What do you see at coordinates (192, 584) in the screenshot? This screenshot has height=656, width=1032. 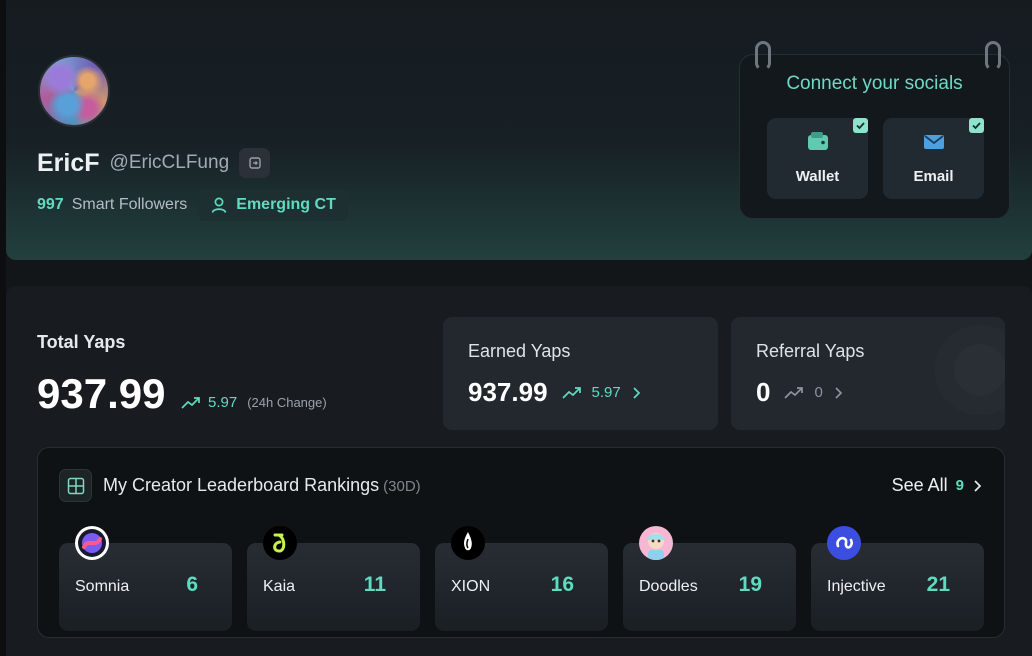 I see `ranking-position: 6` at bounding box center [192, 584].